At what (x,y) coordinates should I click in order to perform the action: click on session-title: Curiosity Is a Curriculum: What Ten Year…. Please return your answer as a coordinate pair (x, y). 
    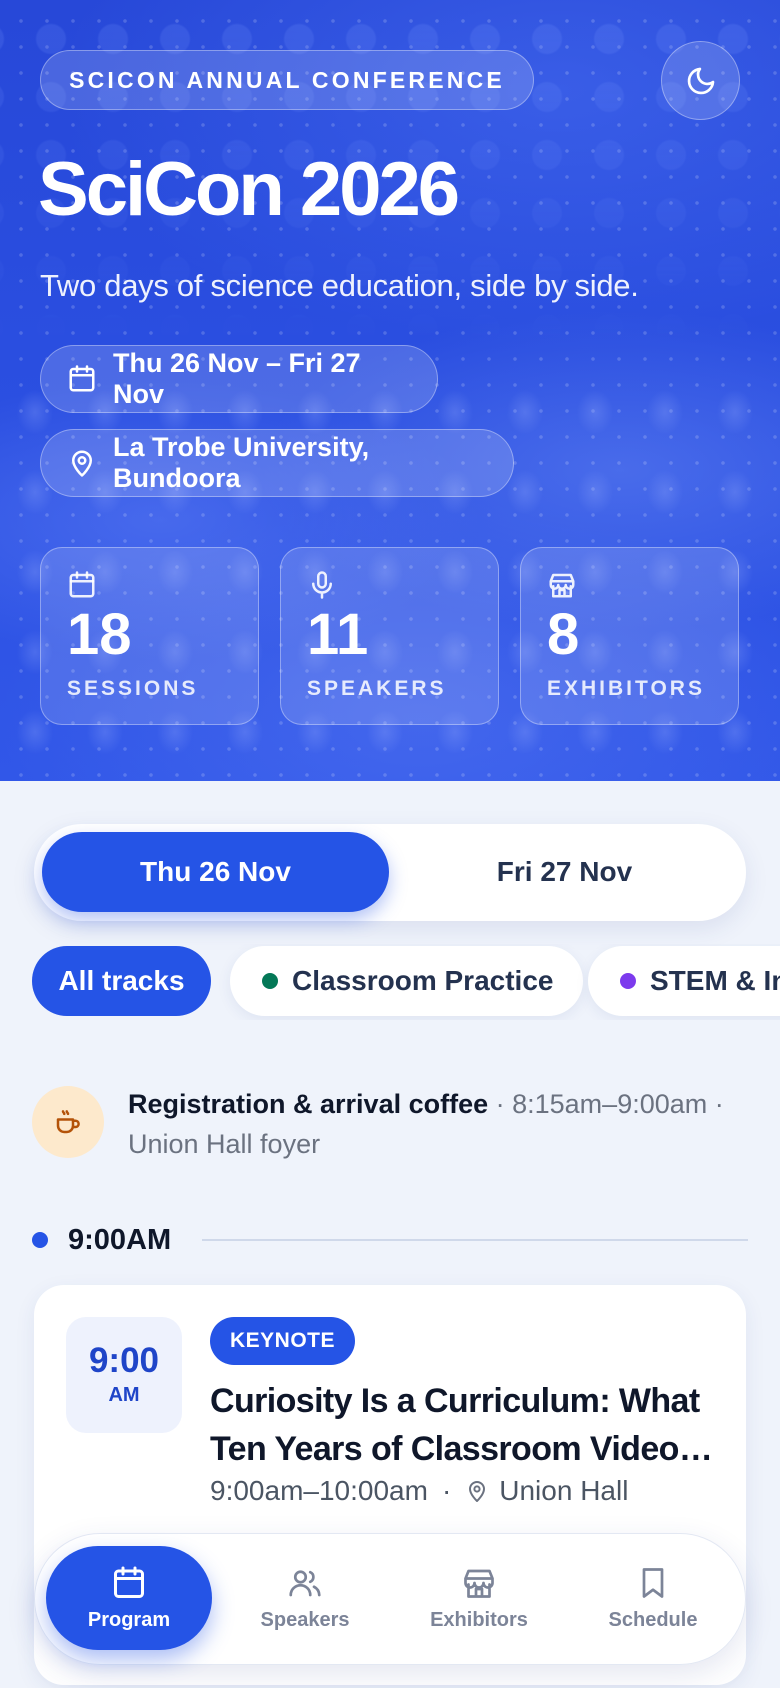
    Looking at the image, I should click on (461, 1425).